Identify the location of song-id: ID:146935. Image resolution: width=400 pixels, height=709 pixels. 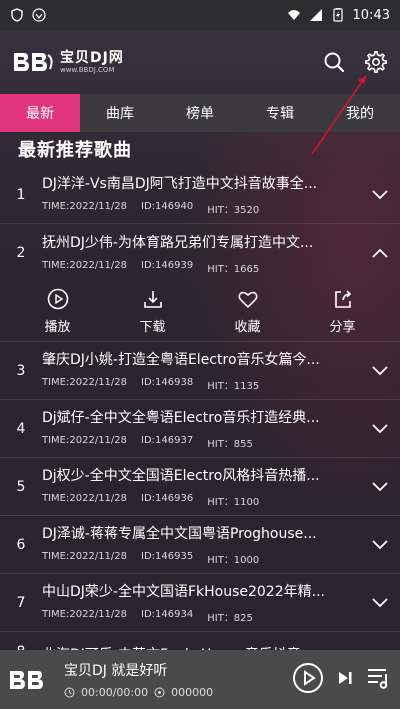
(167, 556).